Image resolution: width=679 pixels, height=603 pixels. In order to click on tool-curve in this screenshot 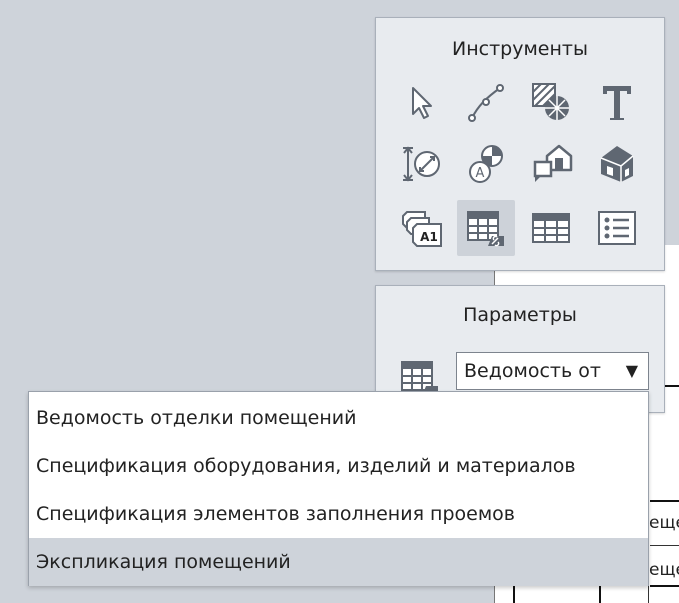, I will do `click(486, 102)`.